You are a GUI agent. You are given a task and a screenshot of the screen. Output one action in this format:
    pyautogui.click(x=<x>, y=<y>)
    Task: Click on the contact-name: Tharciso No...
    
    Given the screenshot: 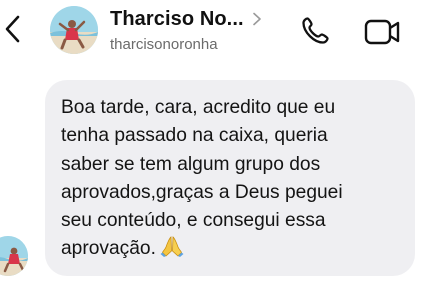 What is the action you would take?
    pyautogui.click(x=177, y=18)
    